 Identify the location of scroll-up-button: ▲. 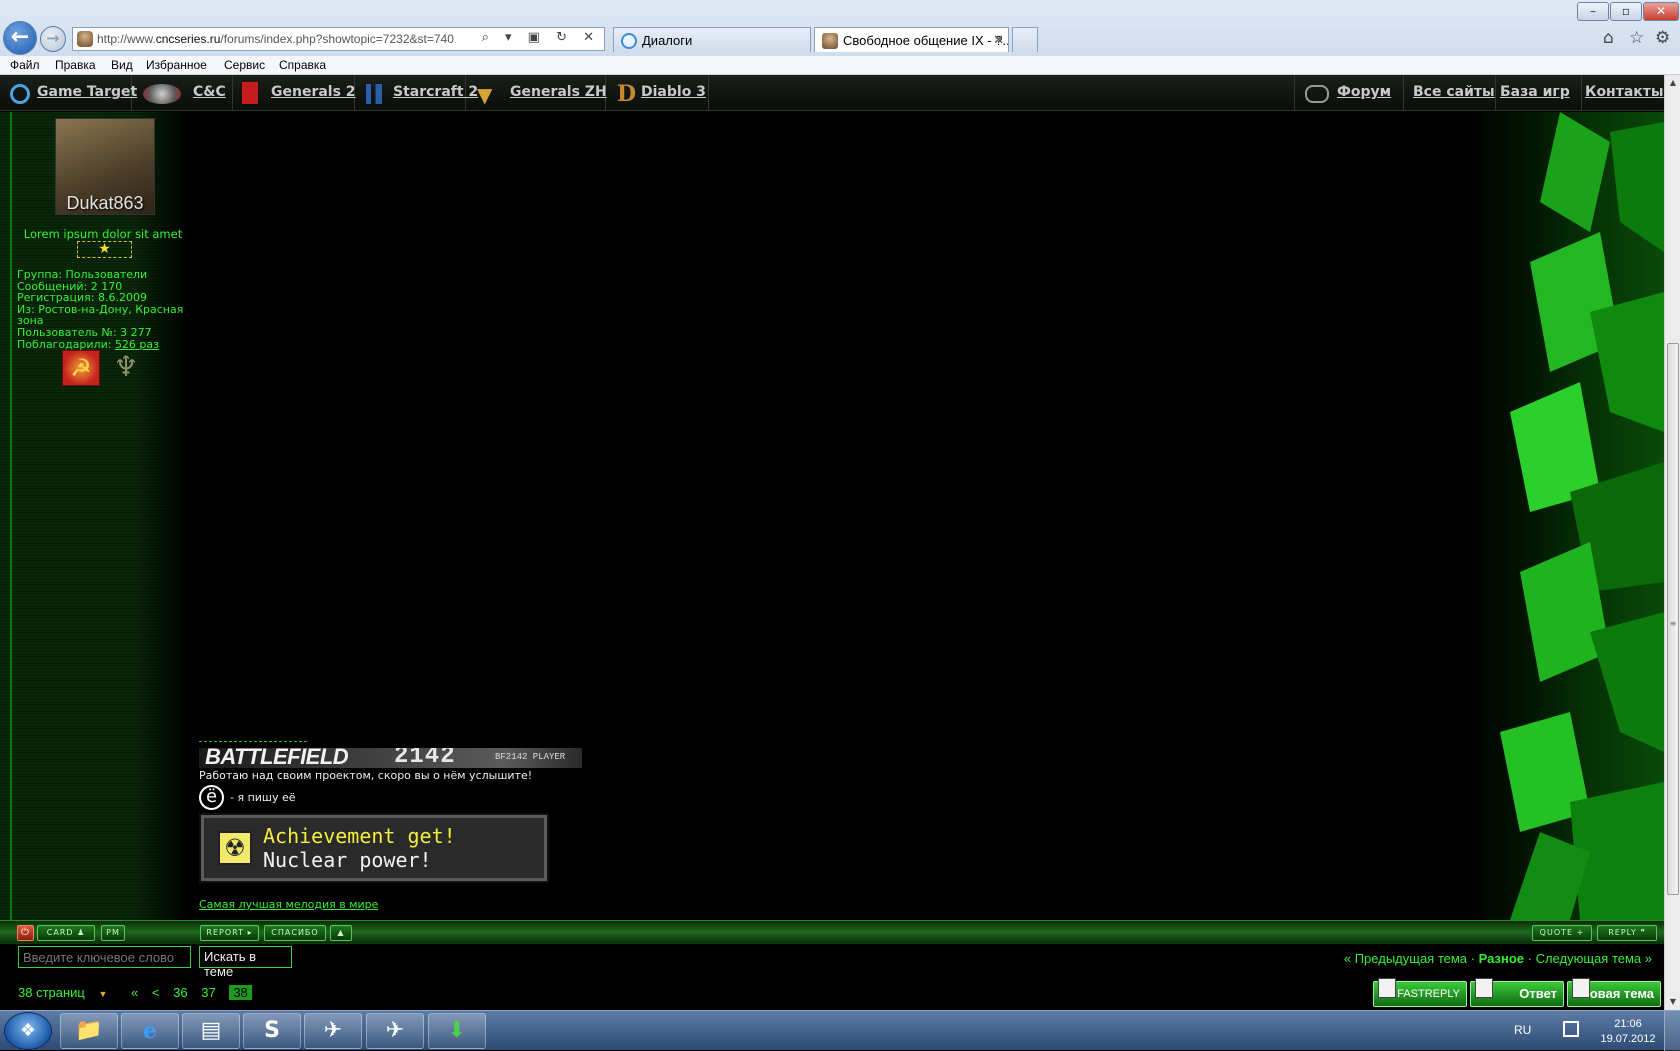
(341, 933).